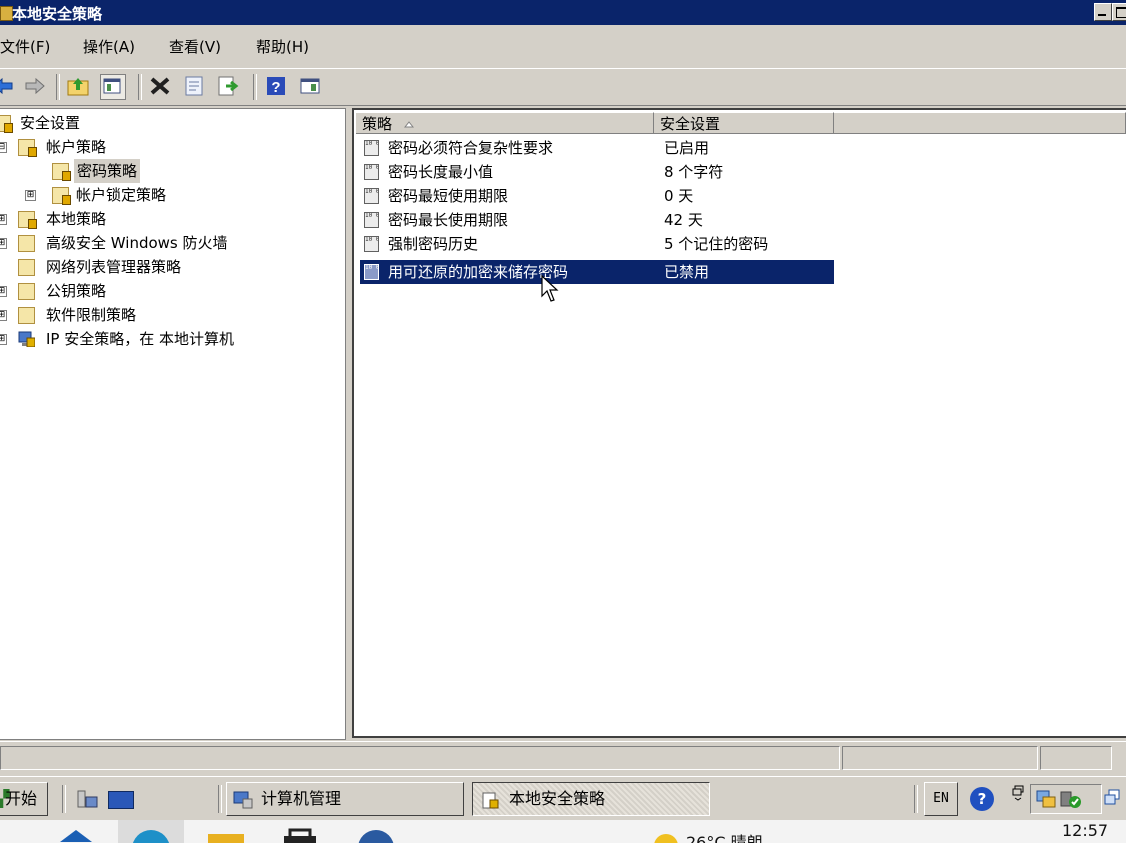 The width and height of the screenshot is (1126, 843). I want to click on console-tree-icon, so click(112, 86).